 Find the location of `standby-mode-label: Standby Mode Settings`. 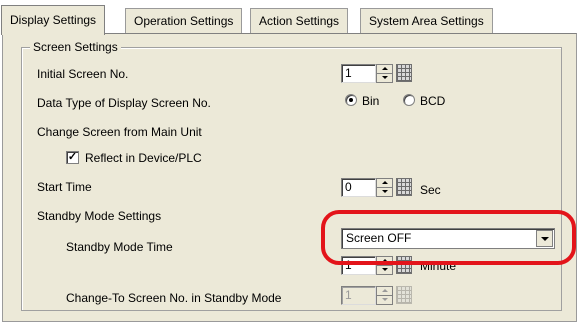

standby-mode-label: Standby Mode Settings is located at coordinates (99, 216).